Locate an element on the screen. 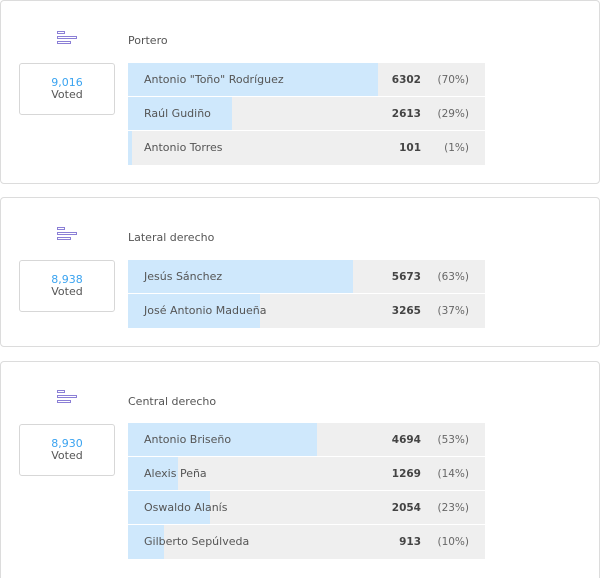 This screenshot has width=600, height=578. option-percent: (29%) is located at coordinates (453, 114).